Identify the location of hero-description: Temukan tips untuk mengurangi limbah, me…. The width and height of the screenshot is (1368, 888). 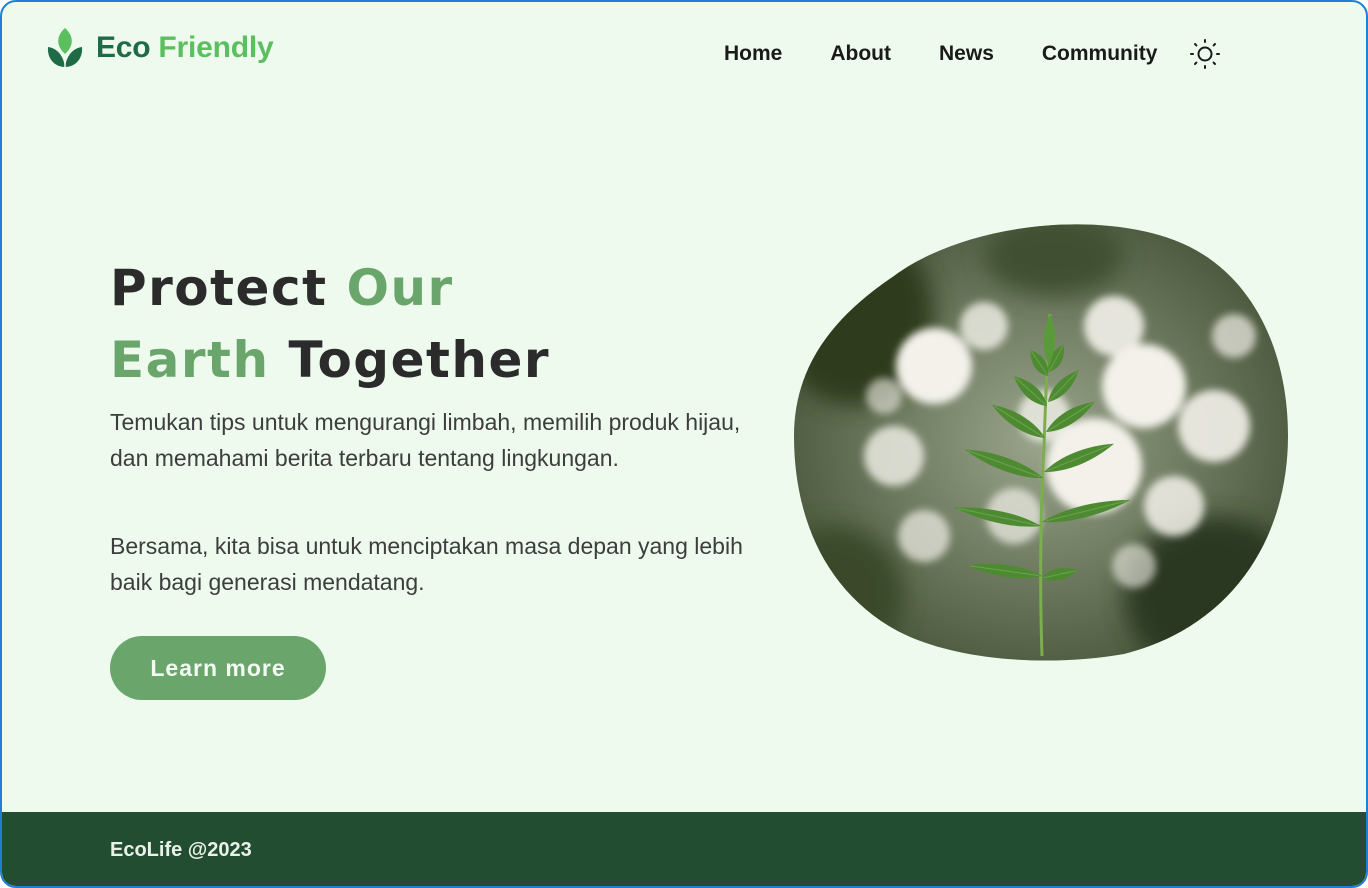
(425, 440).